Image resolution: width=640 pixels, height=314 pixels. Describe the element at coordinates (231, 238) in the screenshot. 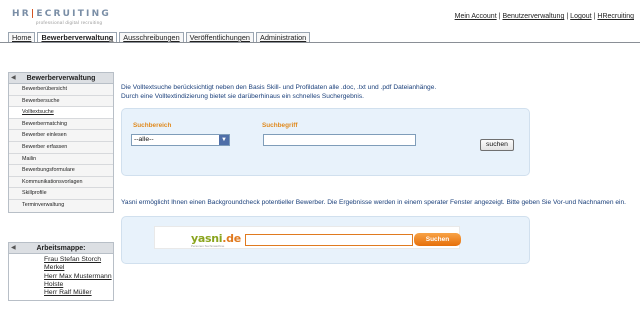

I see `yasni-logo-tld: .de` at that location.